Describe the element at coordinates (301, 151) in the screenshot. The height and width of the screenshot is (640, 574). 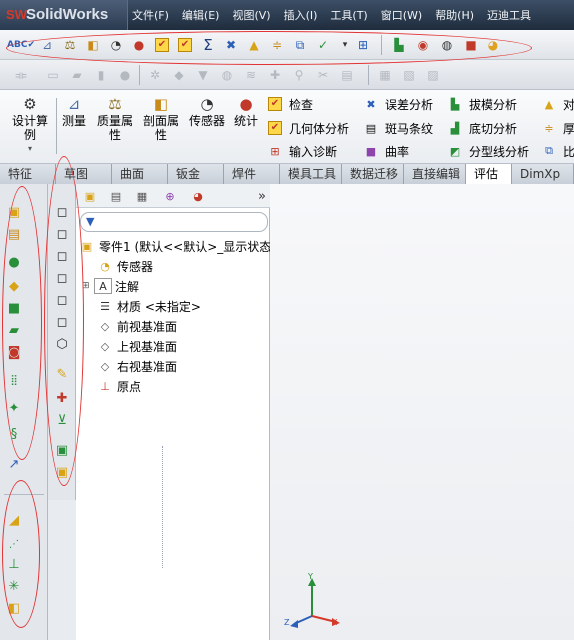
I see `import-diagnostics-button: ⊞ 输入诊断` at that location.